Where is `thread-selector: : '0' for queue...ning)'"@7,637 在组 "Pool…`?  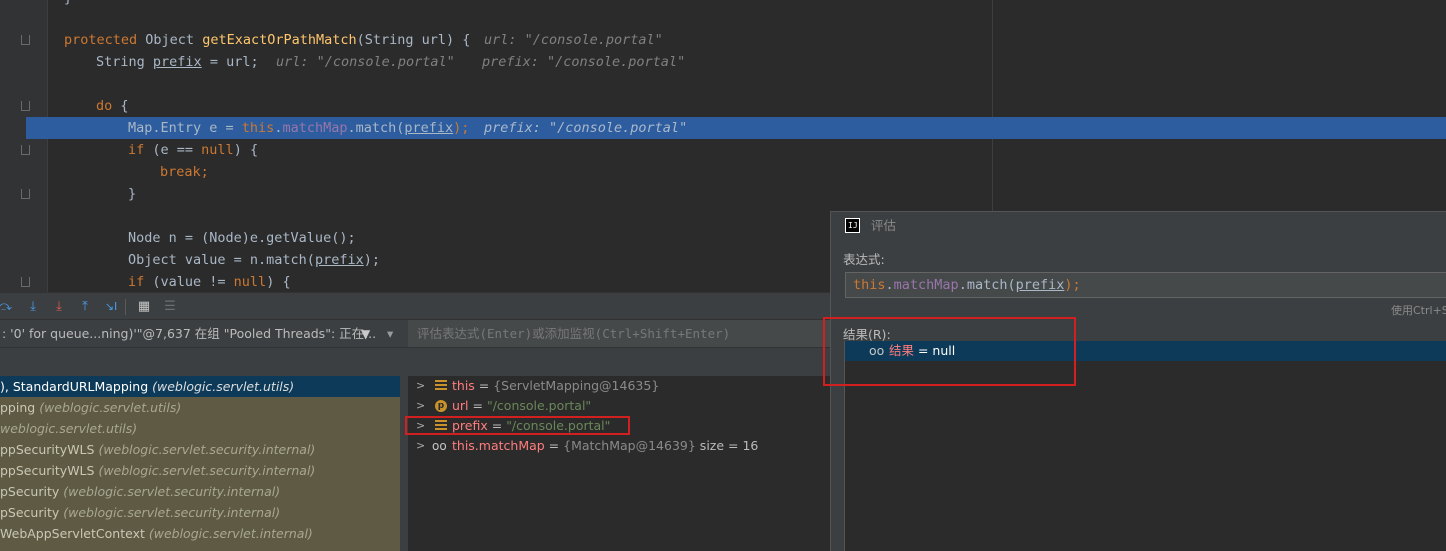
thread-selector: : '0' for queue...ning)'"@7,637 在组 "Pool… is located at coordinates (204, 334).